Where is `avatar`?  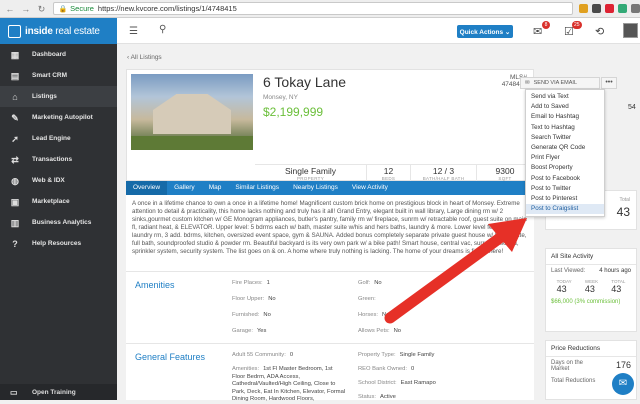 avatar is located at coordinates (630, 30).